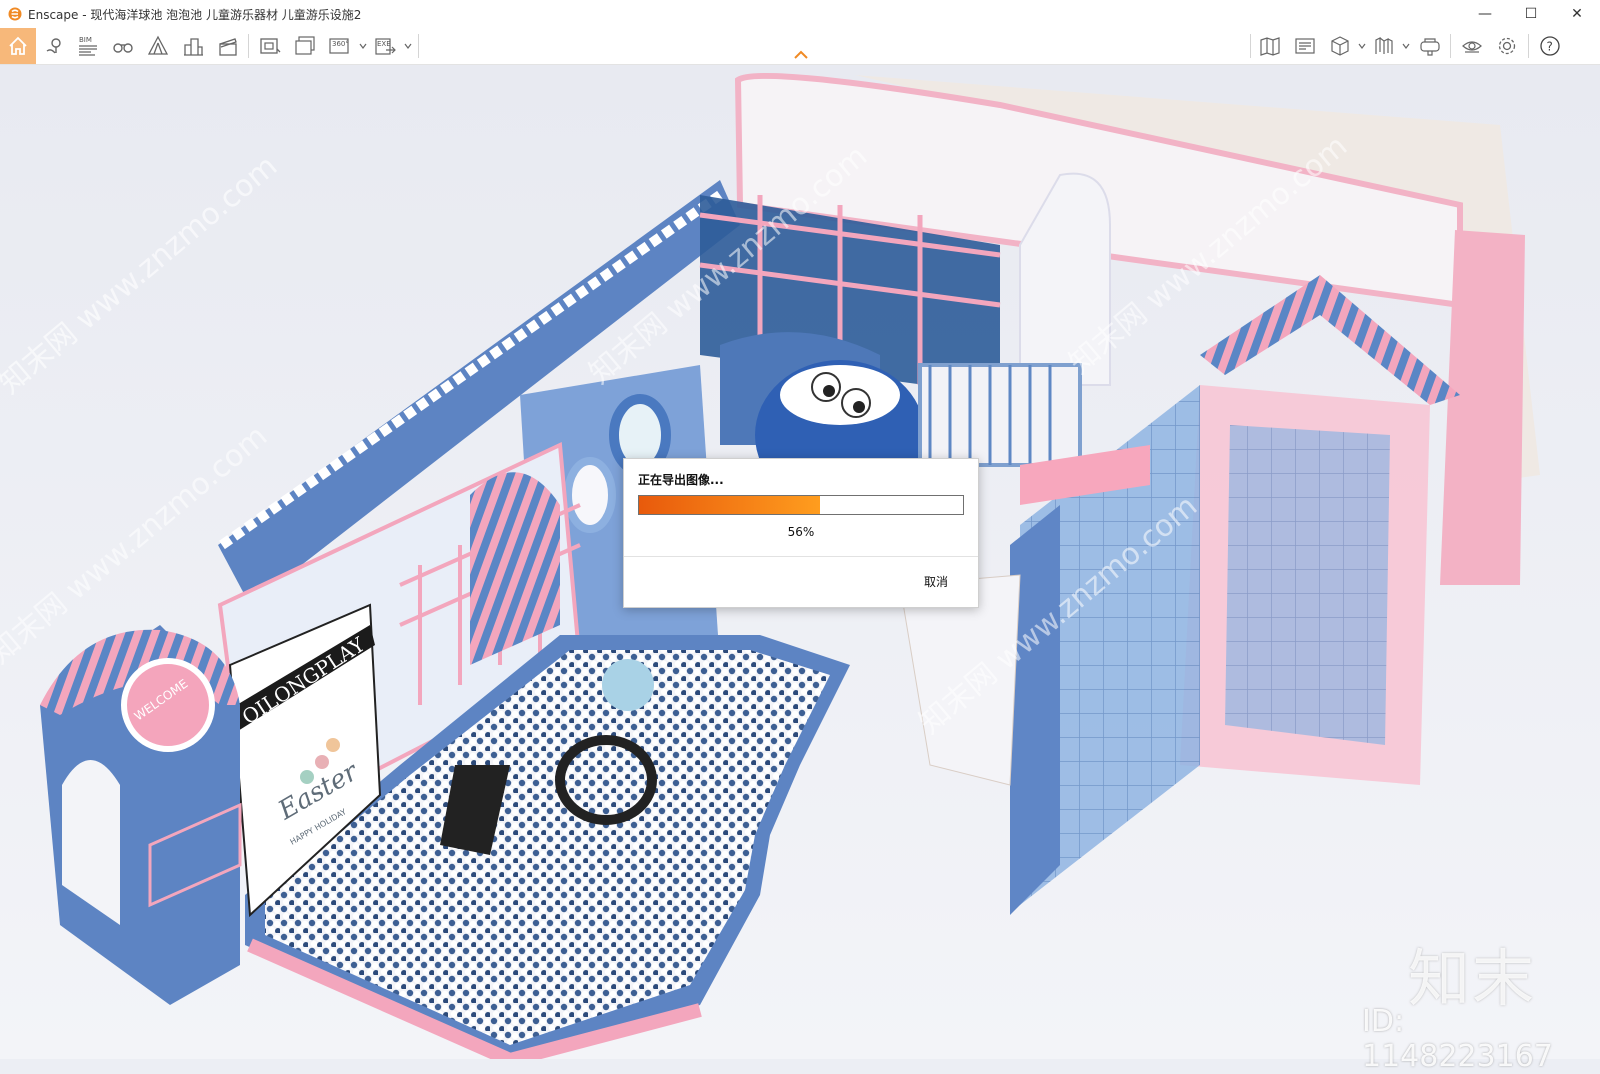 This screenshot has height=1074, width=1600. I want to click on bim-icon: BIM, so click(88, 46).